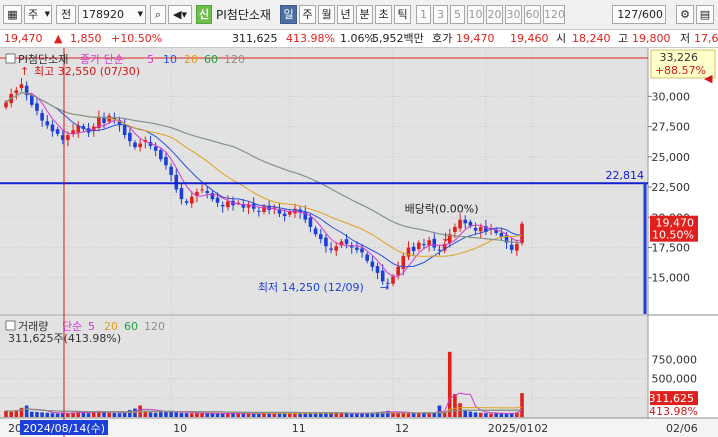 Image resolution: width=718 pixels, height=437 pixels. Describe the element at coordinates (180, 428) in the screenshot. I see `x-axis-label: 10` at that location.